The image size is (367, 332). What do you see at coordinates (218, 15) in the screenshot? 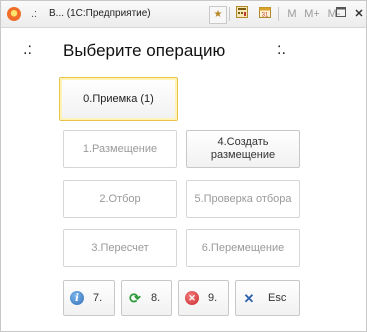
I see `favorites-icon: ★` at bounding box center [218, 15].